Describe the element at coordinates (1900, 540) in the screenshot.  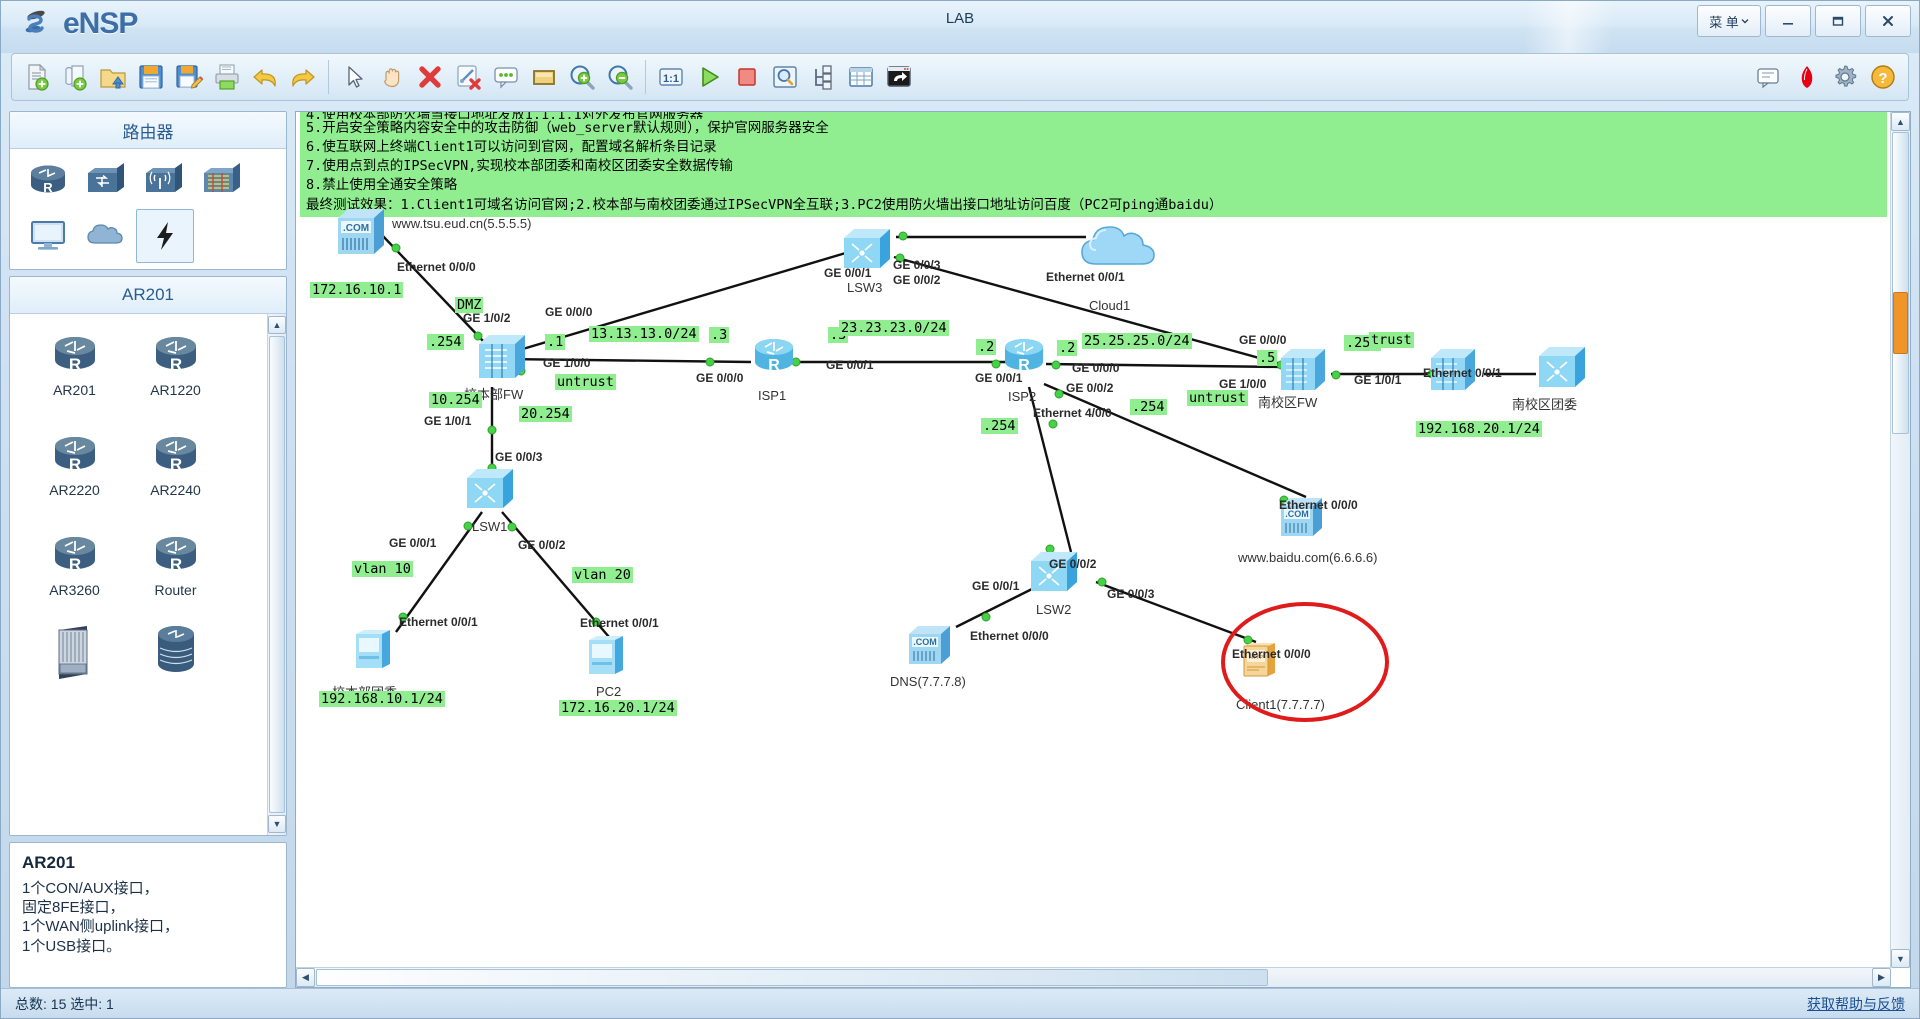
I see `canvas-vertical-scrollbar: ▲ ▼` at that location.